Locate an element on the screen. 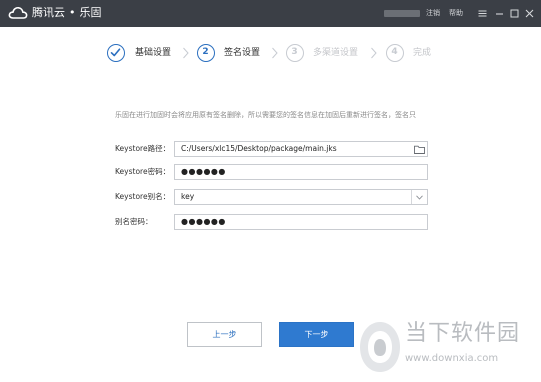 Image resolution: width=541 pixels, height=382 pixels. account-name-redacted is located at coordinates (402, 13).